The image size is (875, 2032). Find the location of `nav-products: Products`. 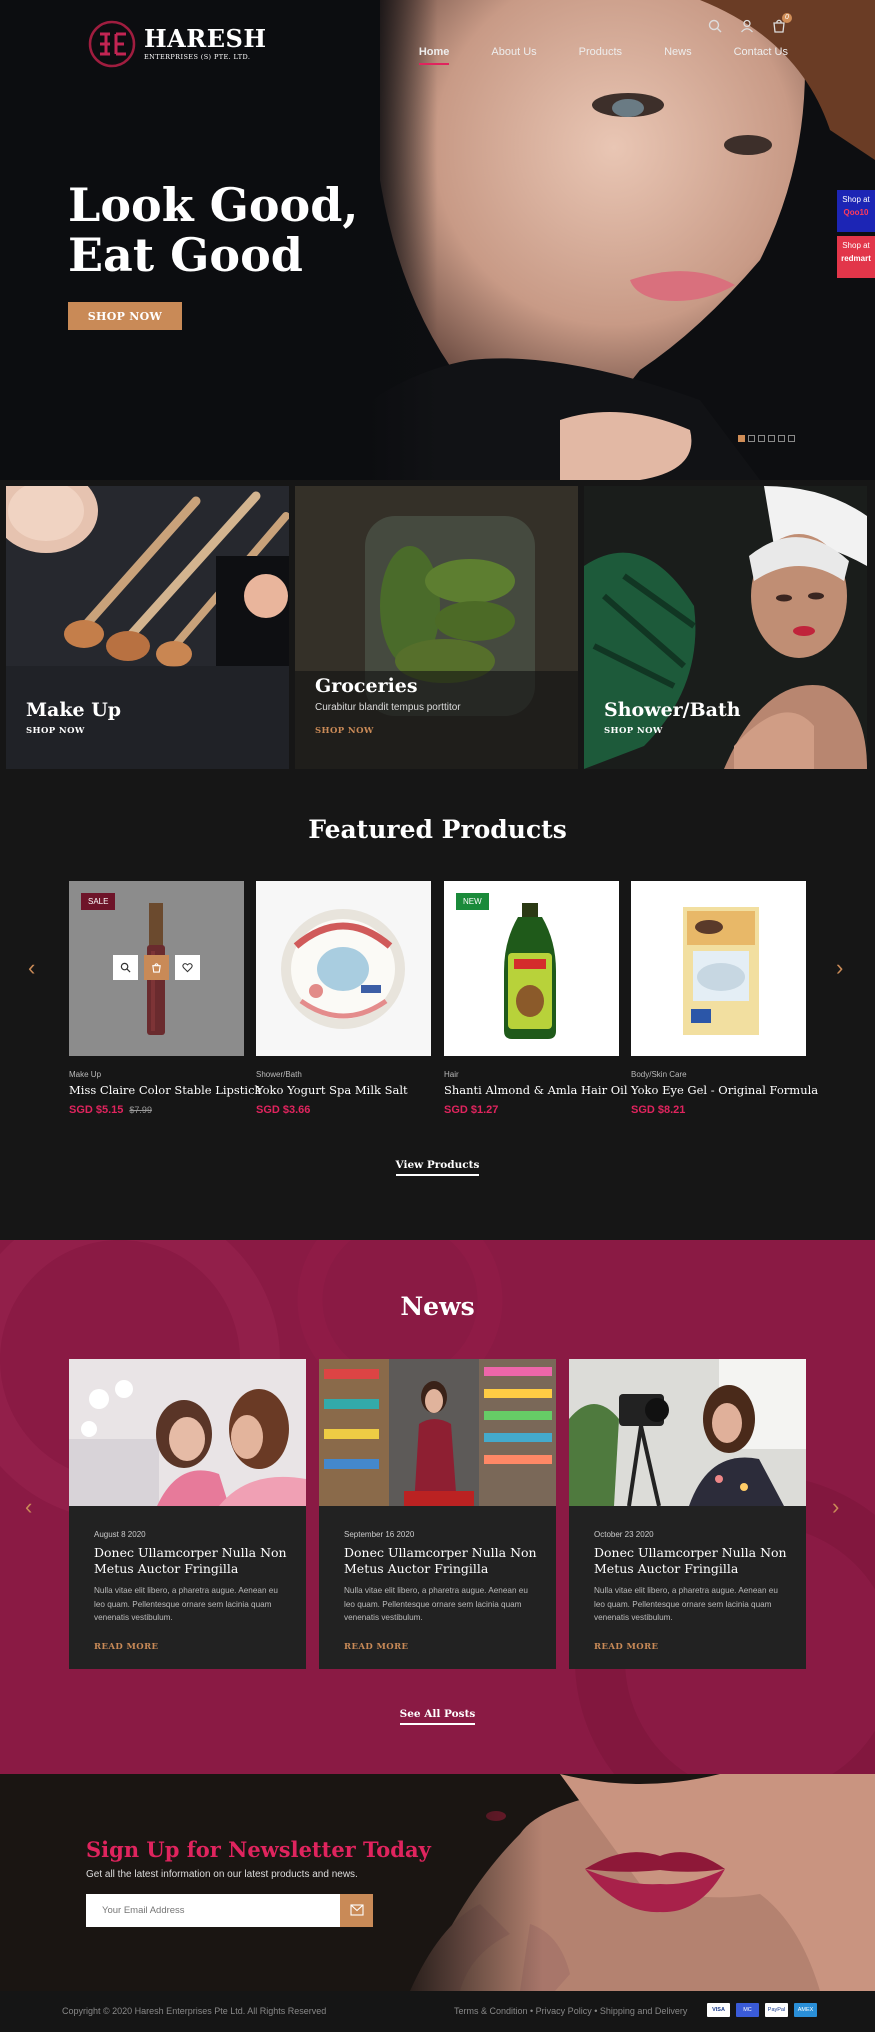

nav-products: Products is located at coordinates (600, 55).